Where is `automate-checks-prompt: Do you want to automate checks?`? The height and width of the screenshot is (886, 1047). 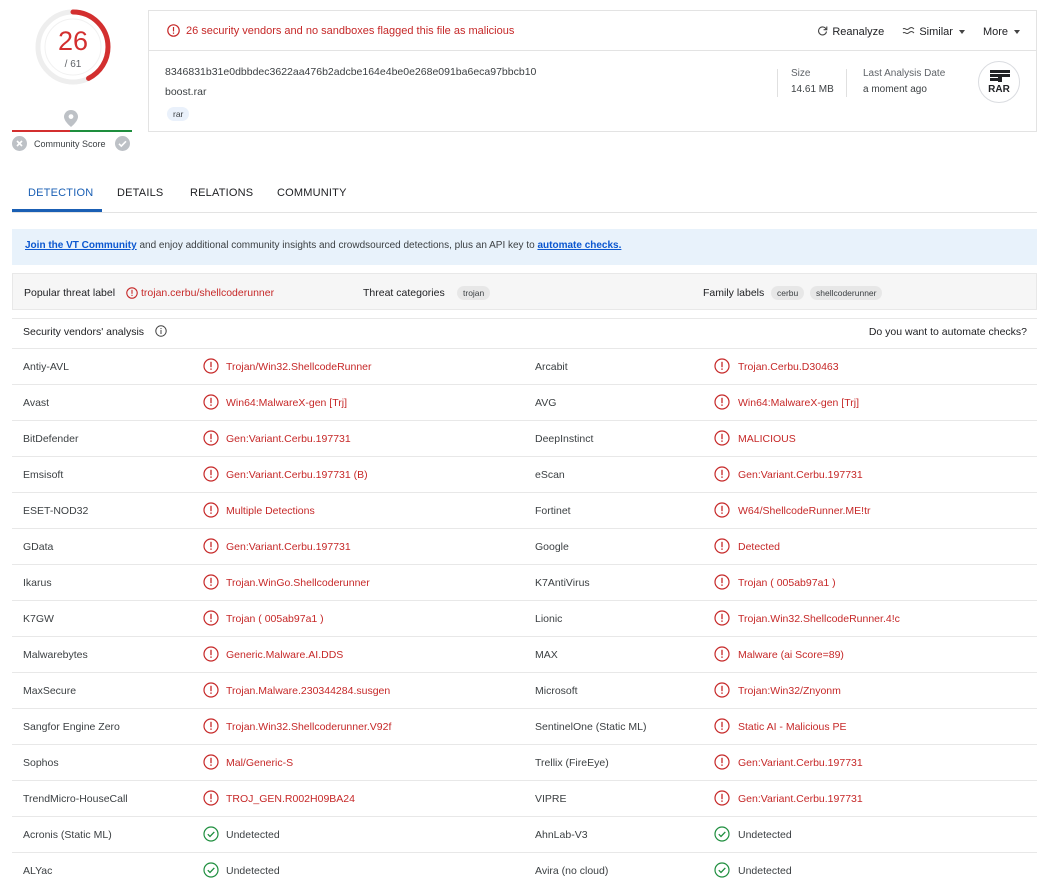 automate-checks-prompt: Do you want to automate checks? is located at coordinates (948, 332).